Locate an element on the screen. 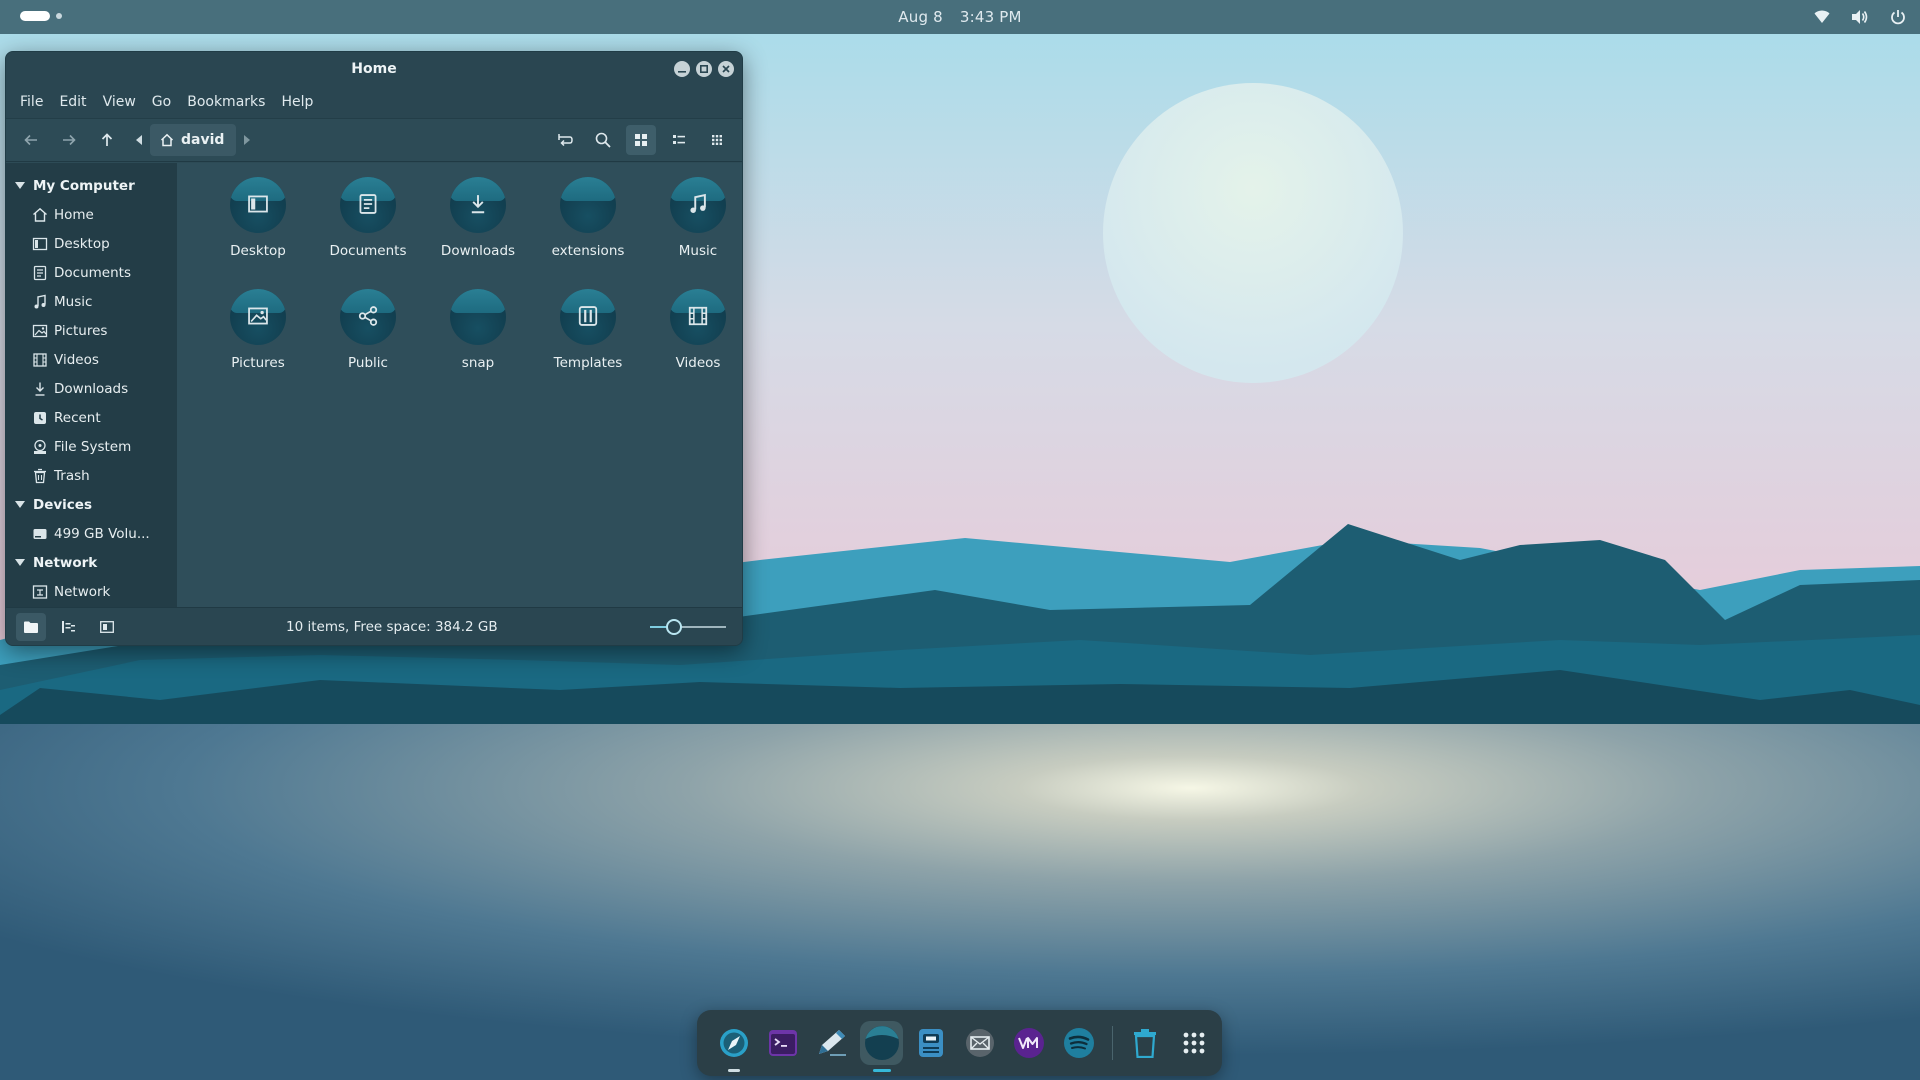 The width and height of the screenshot is (1920, 1080). menu-bookmarks: Bookmarks is located at coordinates (226, 102).